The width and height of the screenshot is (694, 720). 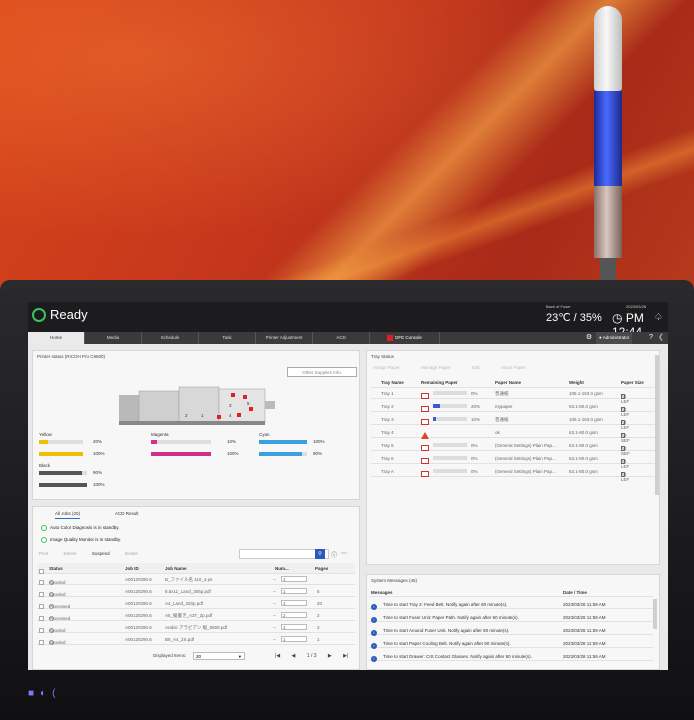 What do you see at coordinates (513, 422) in the screenshot?
I see `tray-row: Tray 3 10% 普通紙 105.1-163.0 gsm A4 LEF` at bounding box center [513, 422].